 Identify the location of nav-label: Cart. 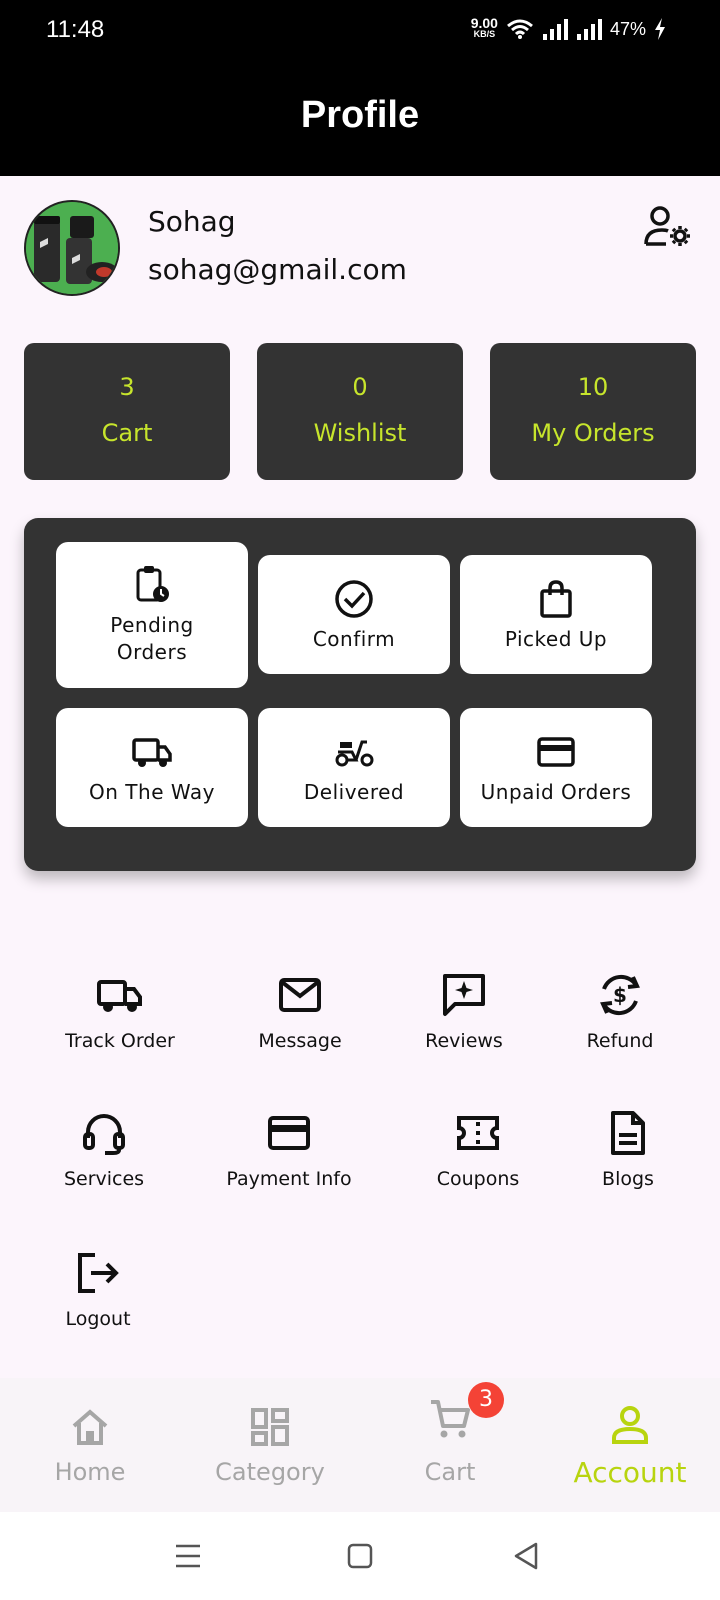
(450, 1472).